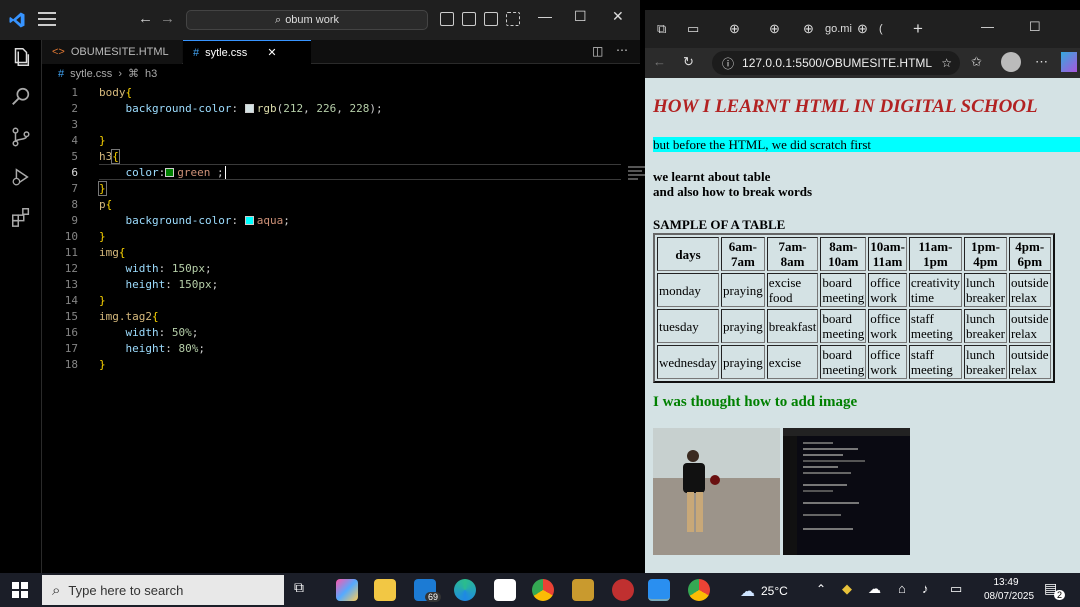 Image resolution: width=1080 pixels, height=607 pixels. What do you see at coordinates (226, 52) in the screenshot?
I see `tab-label: sytle.css` at bounding box center [226, 52].